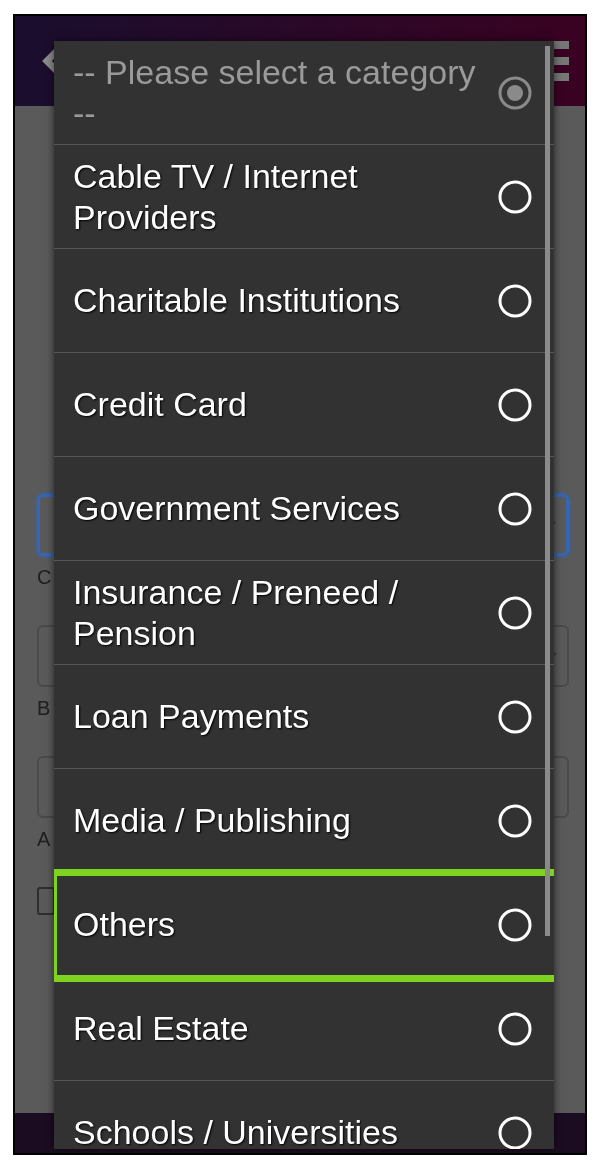 The height and width of the screenshot is (1160, 601). I want to click on option-label: Credit Card, so click(160, 404).